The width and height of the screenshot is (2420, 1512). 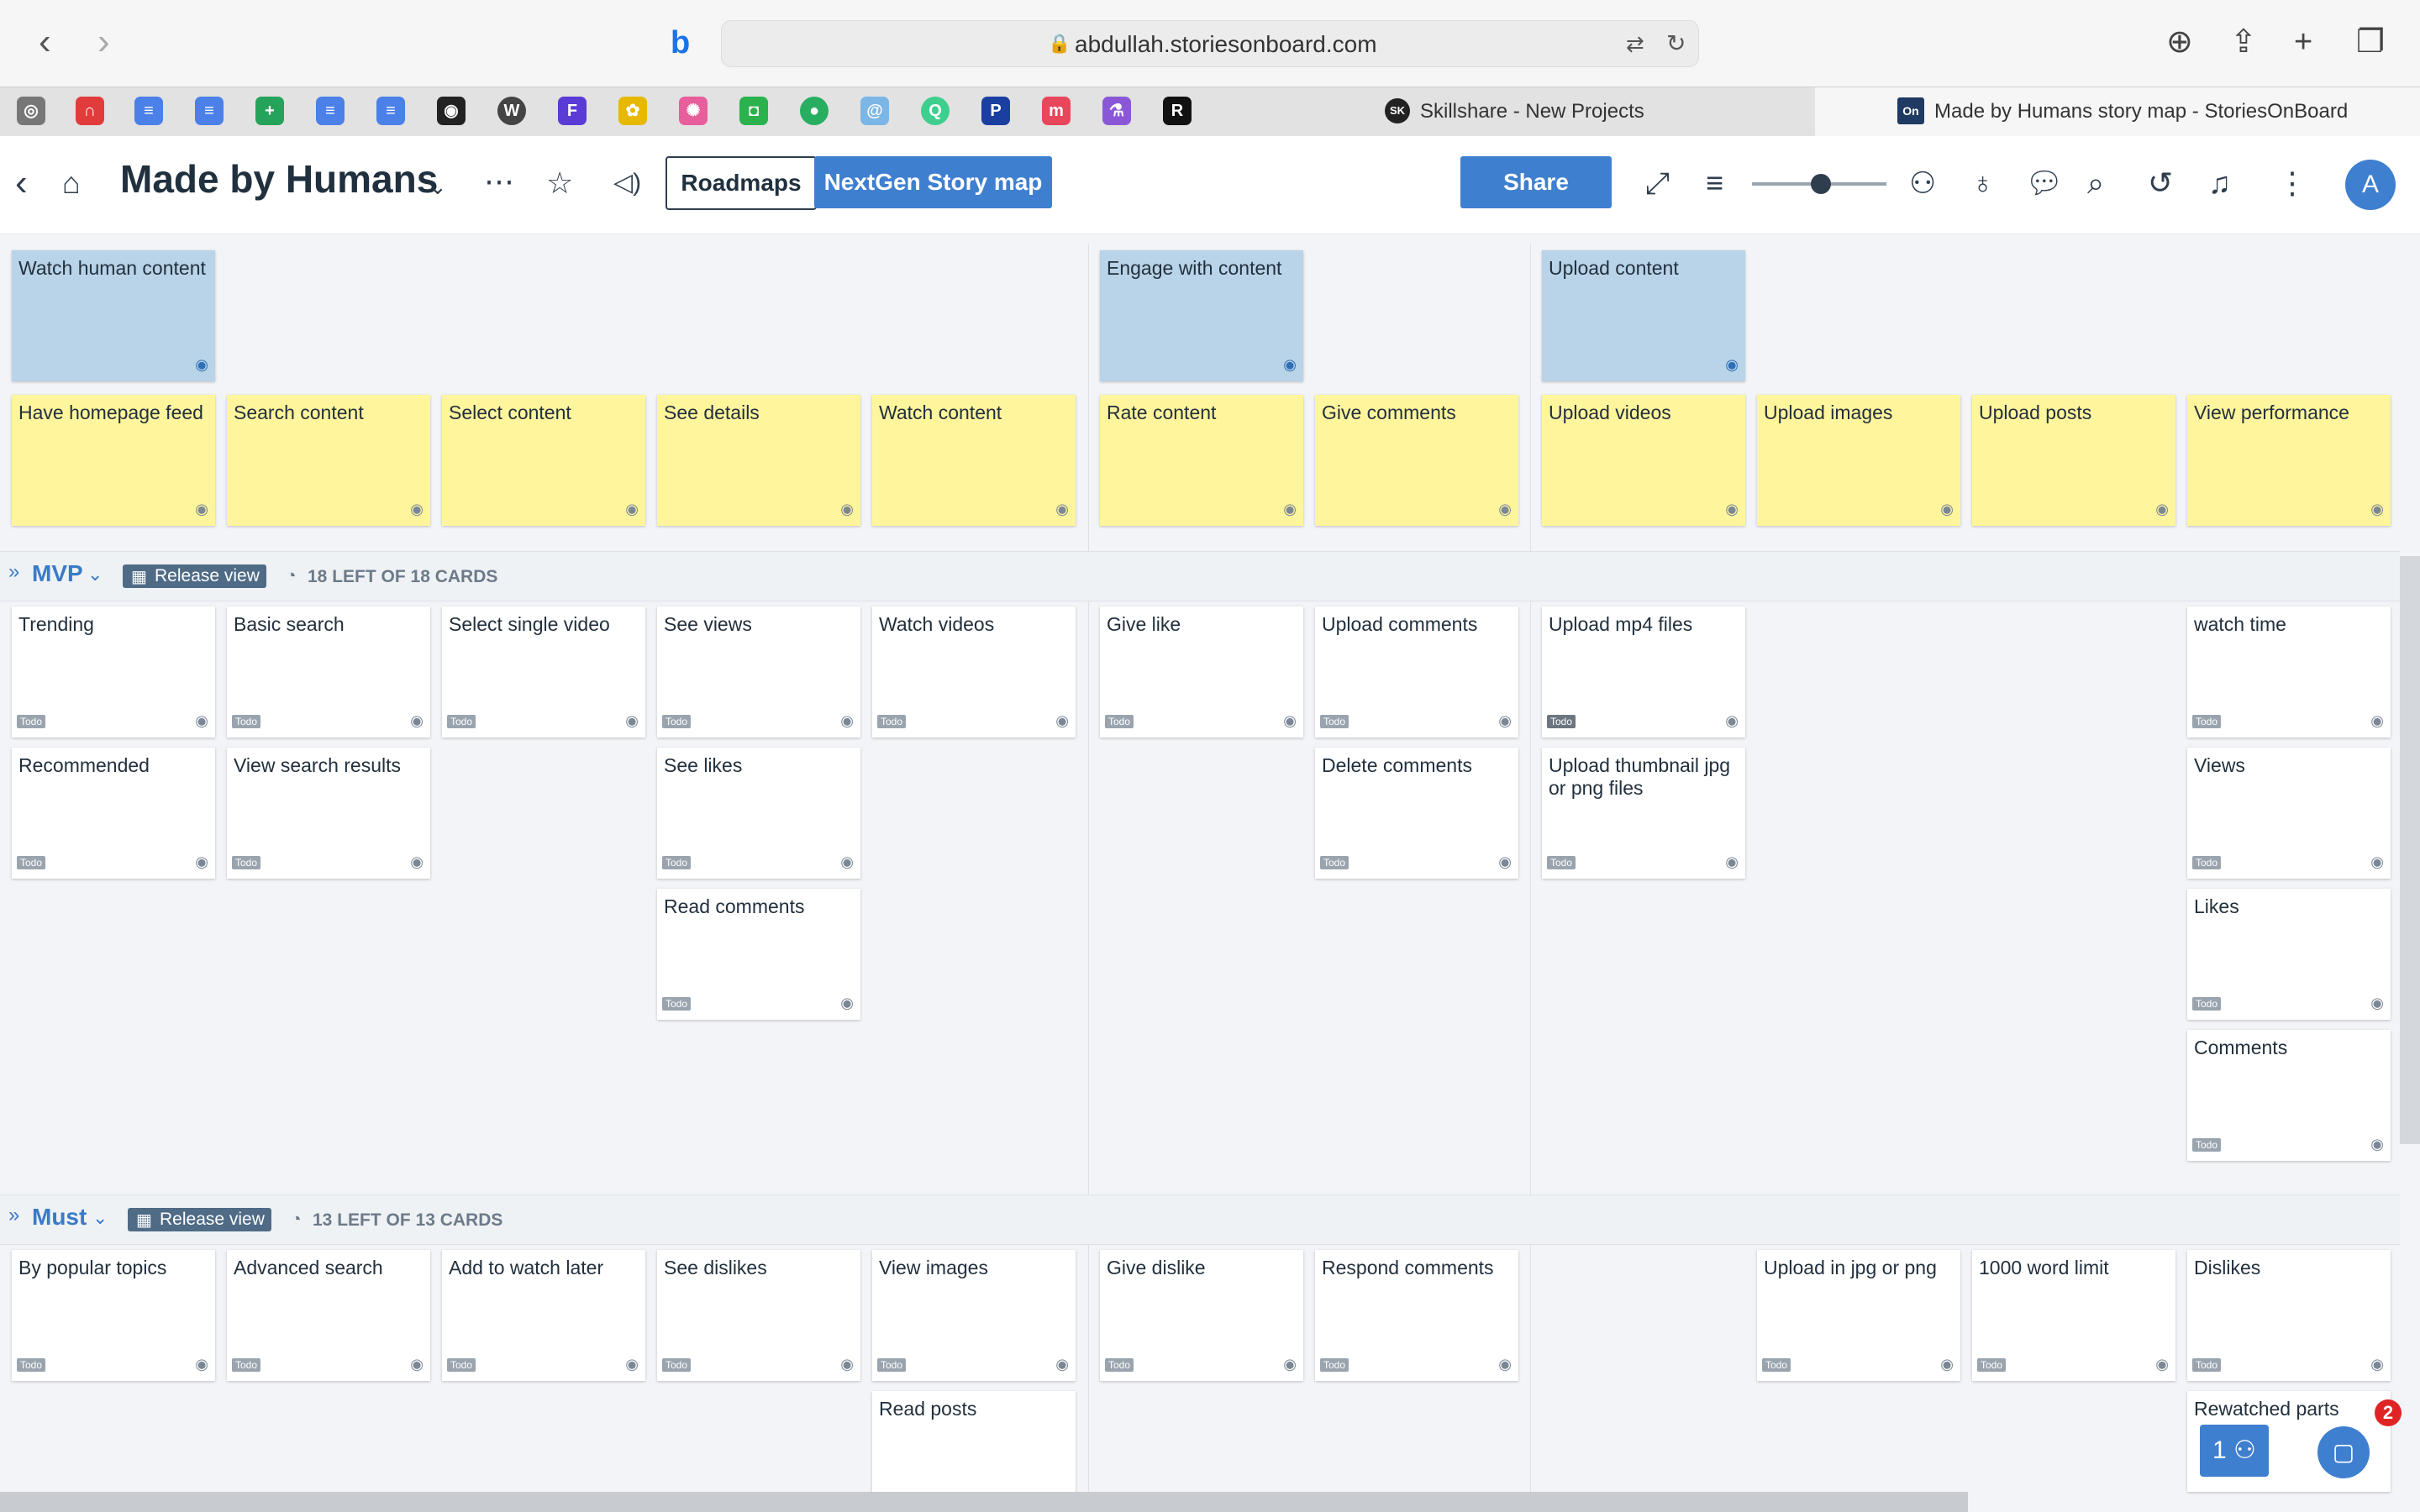 I want to click on release-name: MVP, so click(x=58, y=573).